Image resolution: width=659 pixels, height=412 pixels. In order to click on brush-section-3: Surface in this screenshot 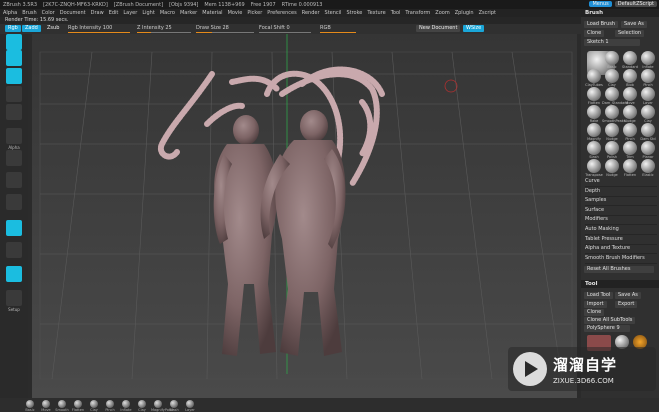, I will do `click(621, 211)`.